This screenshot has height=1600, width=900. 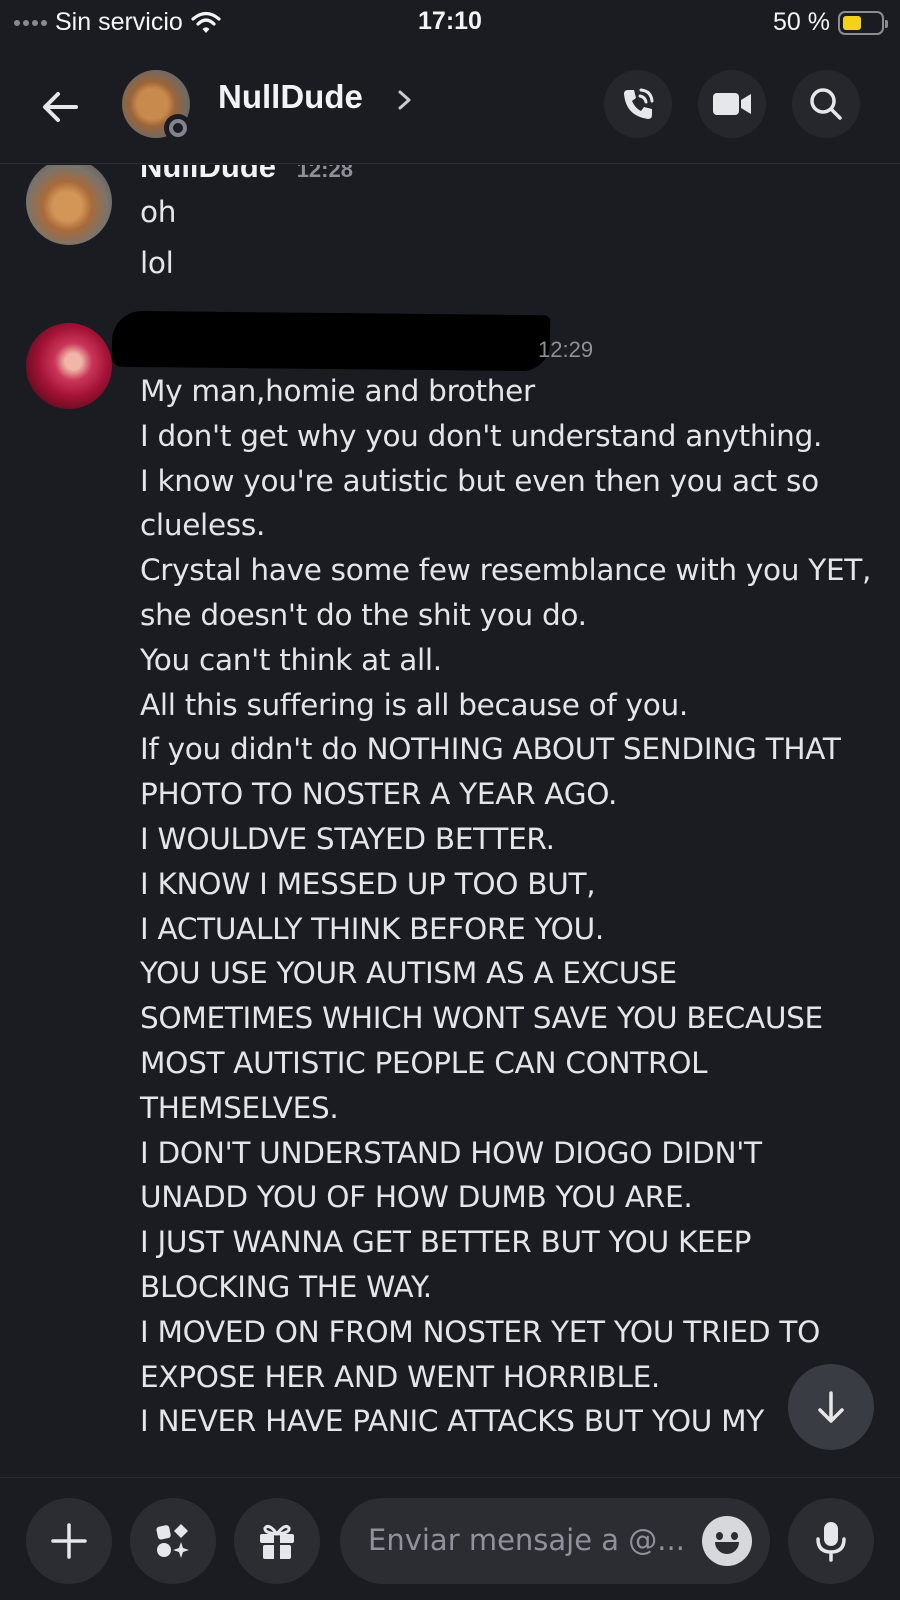 What do you see at coordinates (290, 97) in the screenshot?
I see `page-title: NullDude` at bounding box center [290, 97].